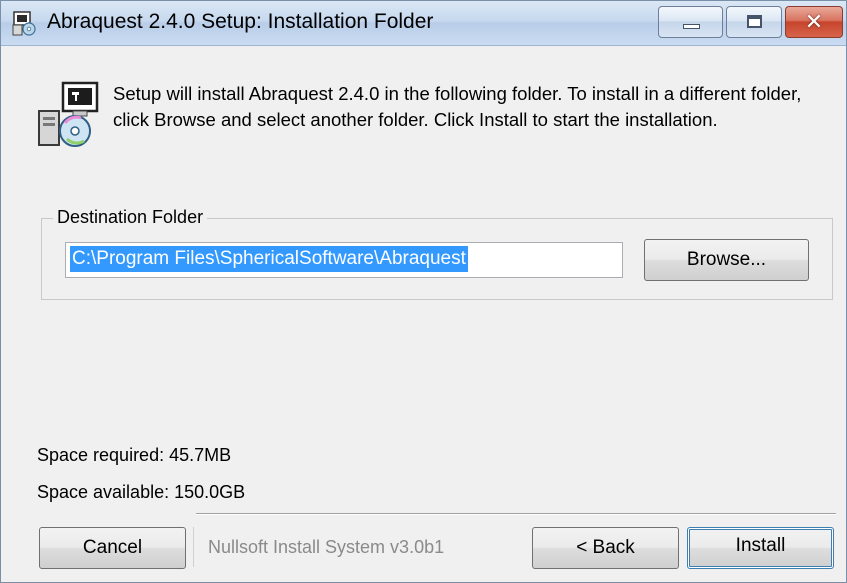  I want to click on minimize-button, so click(690, 22).